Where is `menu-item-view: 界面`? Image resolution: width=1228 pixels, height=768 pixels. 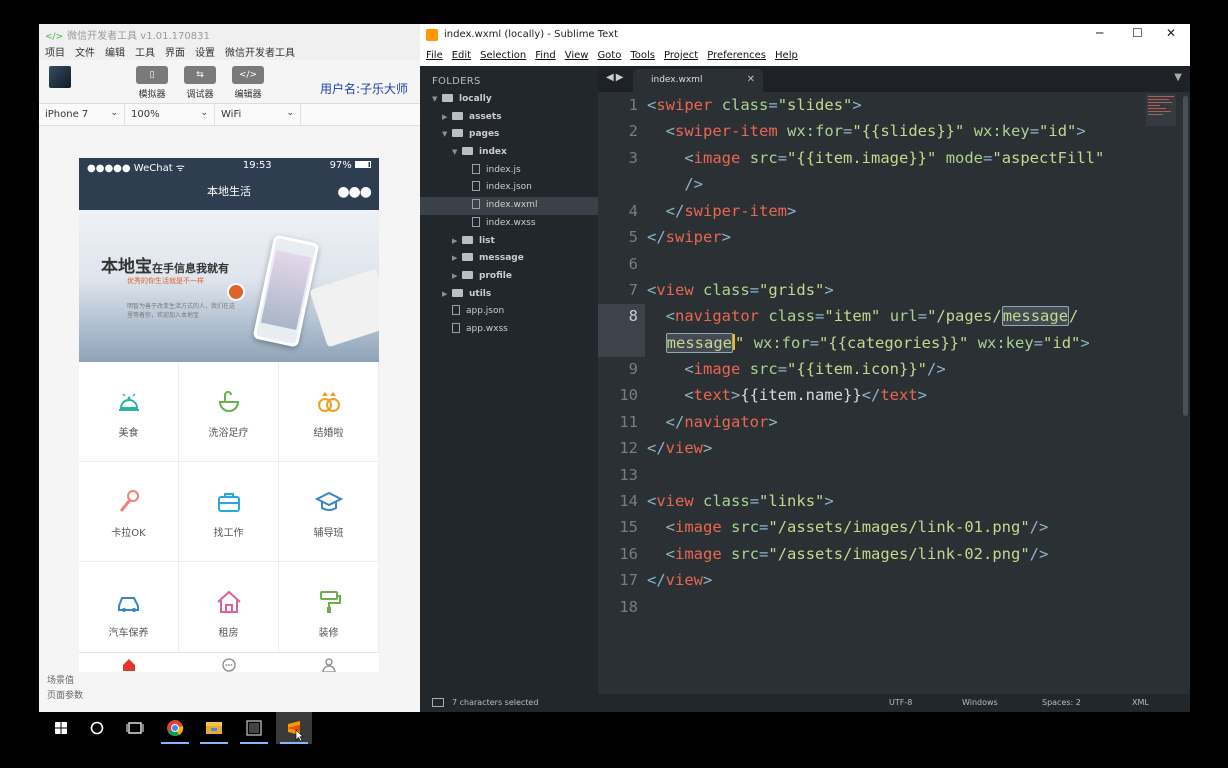
menu-item-view: 界面 is located at coordinates (175, 51).